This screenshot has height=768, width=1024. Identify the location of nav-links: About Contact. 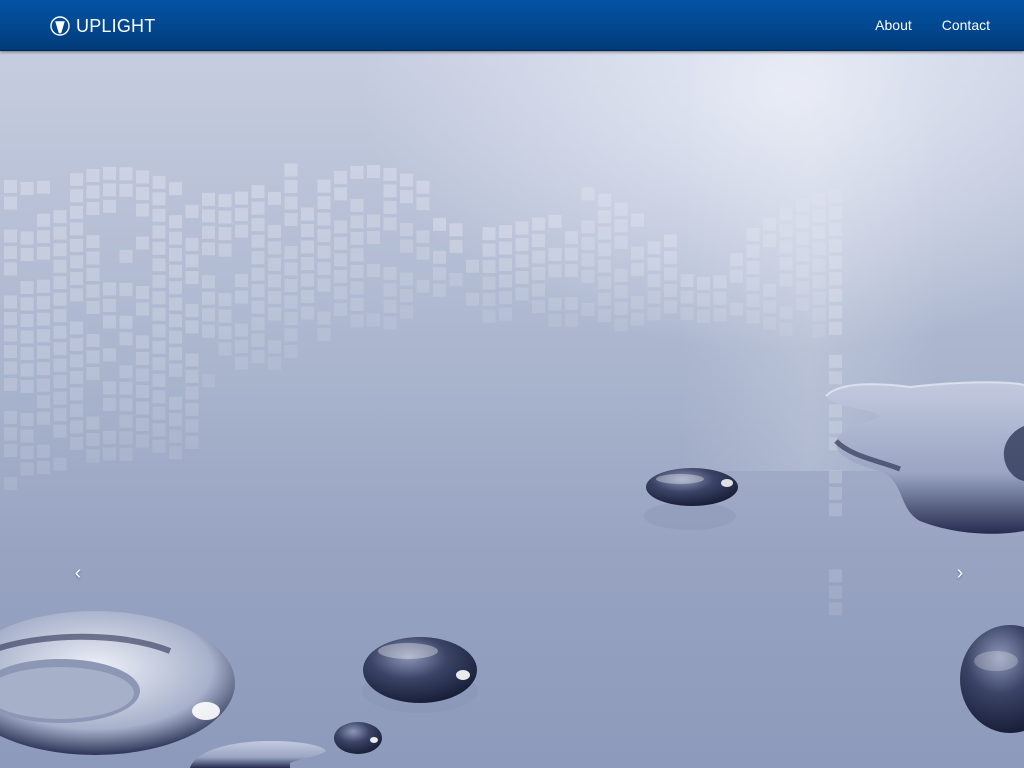
(917, 25).